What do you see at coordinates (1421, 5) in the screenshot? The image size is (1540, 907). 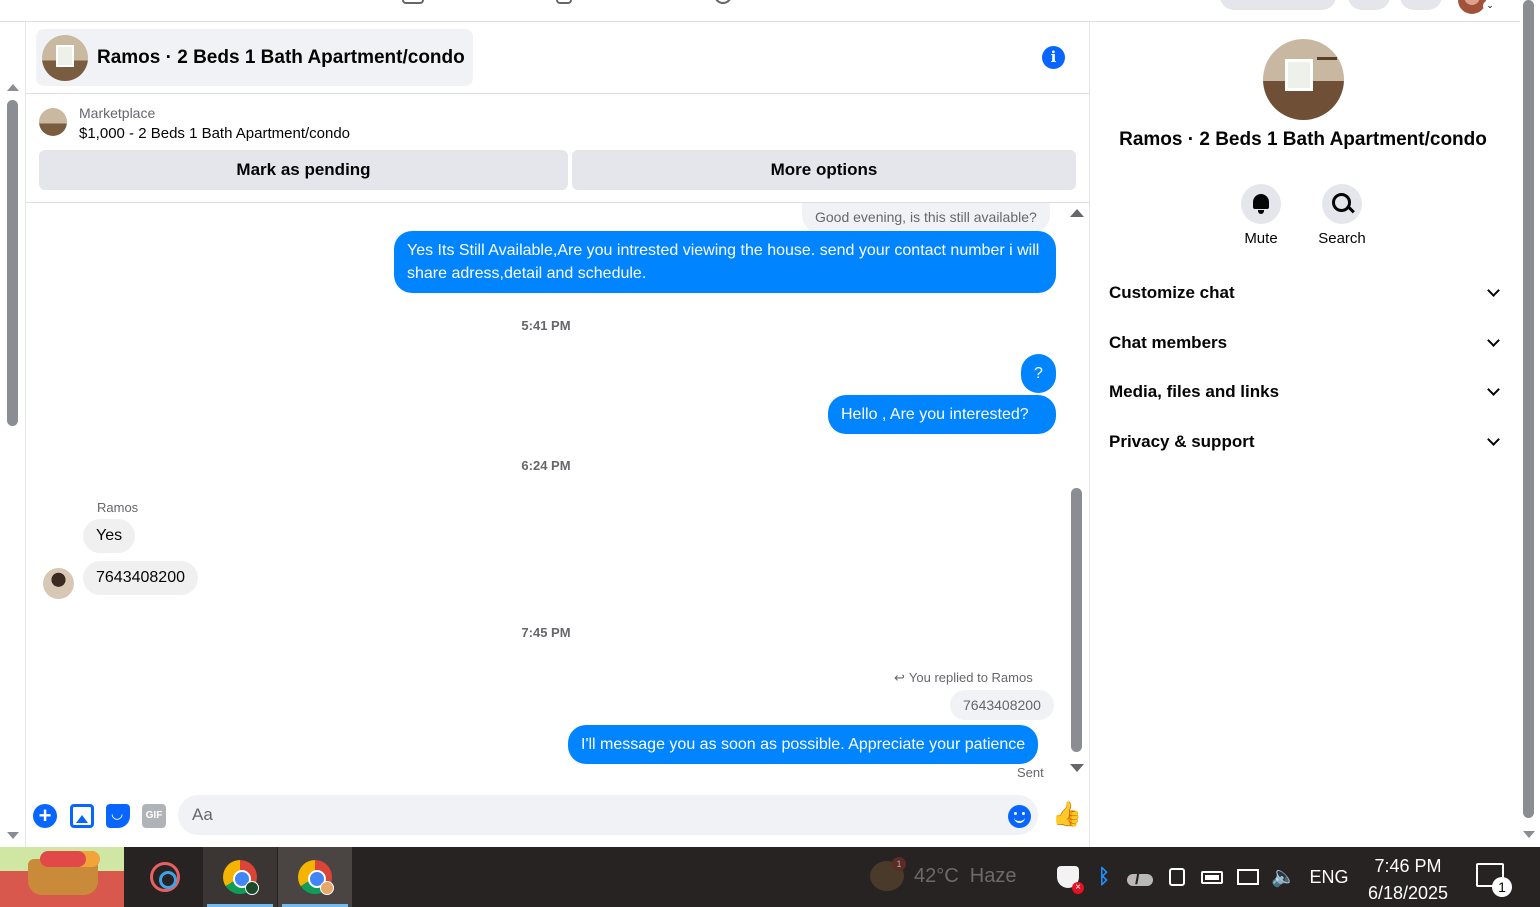 I see `notifications-button` at bounding box center [1421, 5].